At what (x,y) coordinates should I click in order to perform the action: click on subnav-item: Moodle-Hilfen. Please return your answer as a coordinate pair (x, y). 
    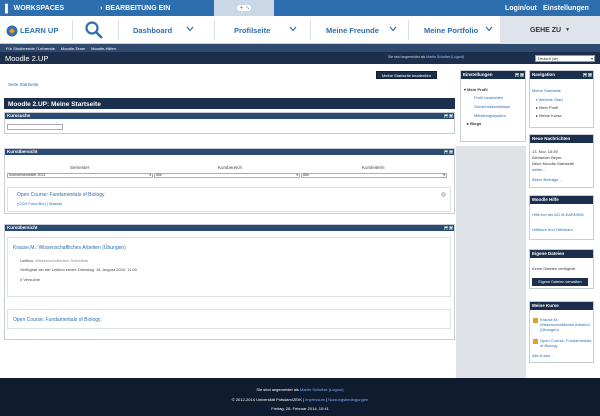
    Looking at the image, I should click on (103, 48).